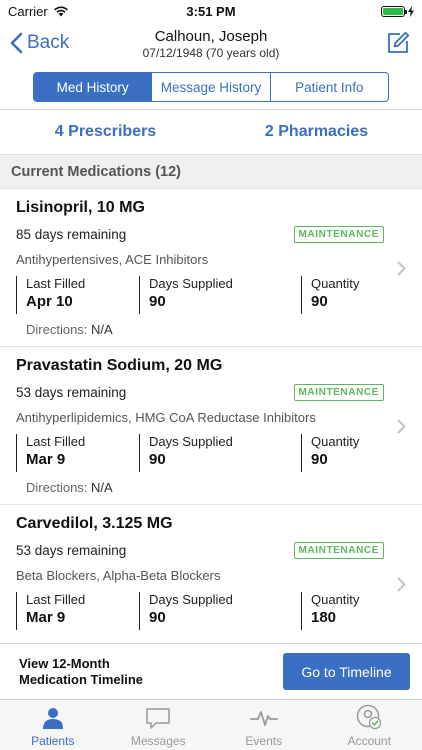  I want to click on section-header: Current Medications (12), so click(211, 171).